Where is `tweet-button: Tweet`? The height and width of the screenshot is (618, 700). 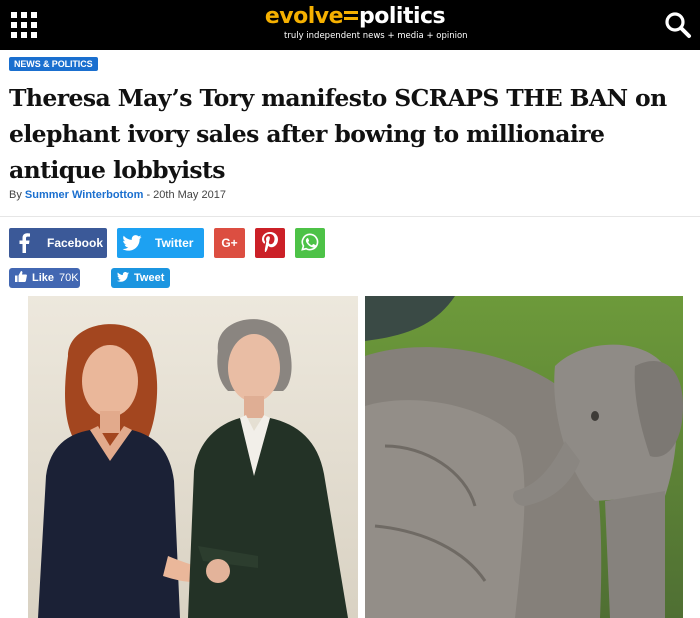 tweet-button: Tweet is located at coordinates (140, 278).